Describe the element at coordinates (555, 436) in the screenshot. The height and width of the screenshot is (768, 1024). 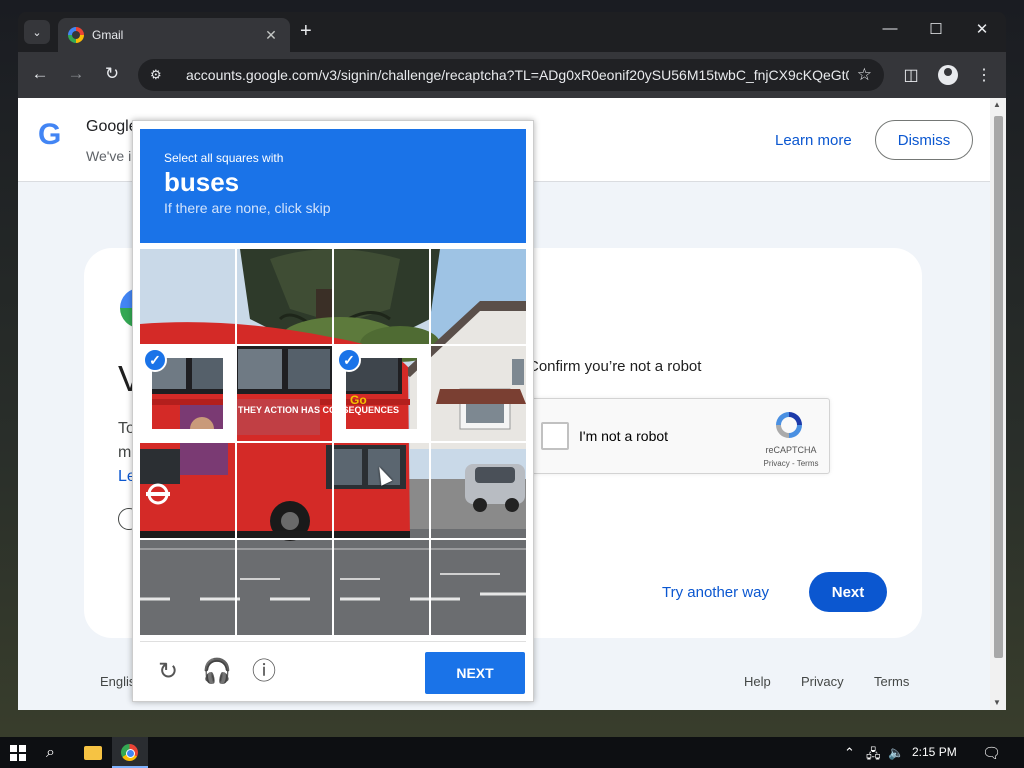
I see `recaptcha-checkbox` at that location.